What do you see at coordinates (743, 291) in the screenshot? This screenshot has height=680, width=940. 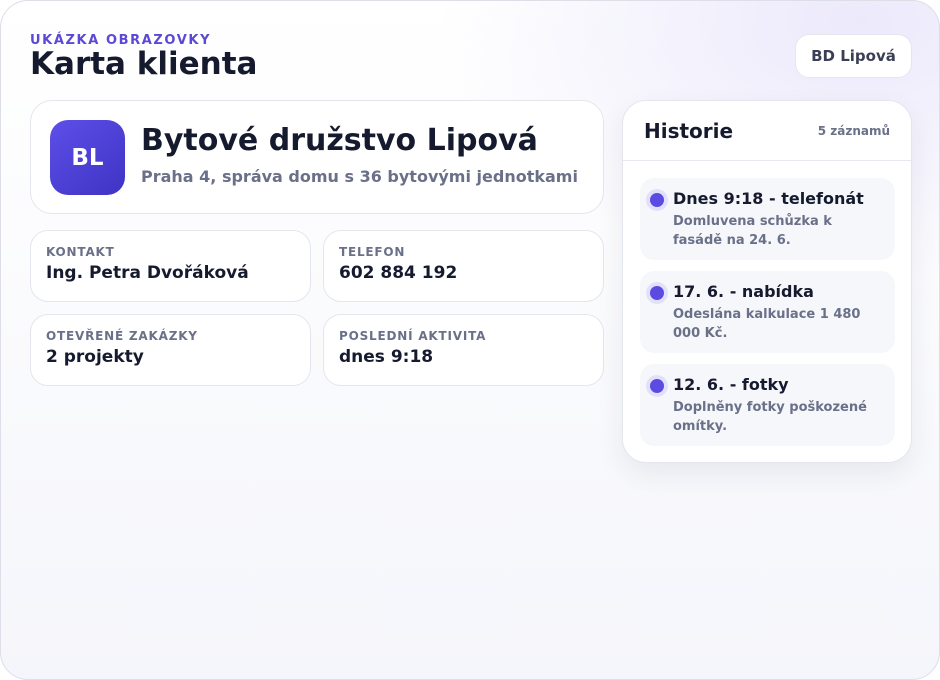 I see `history-entry-title: 17. 6. - nabídka` at bounding box center [743, 291].